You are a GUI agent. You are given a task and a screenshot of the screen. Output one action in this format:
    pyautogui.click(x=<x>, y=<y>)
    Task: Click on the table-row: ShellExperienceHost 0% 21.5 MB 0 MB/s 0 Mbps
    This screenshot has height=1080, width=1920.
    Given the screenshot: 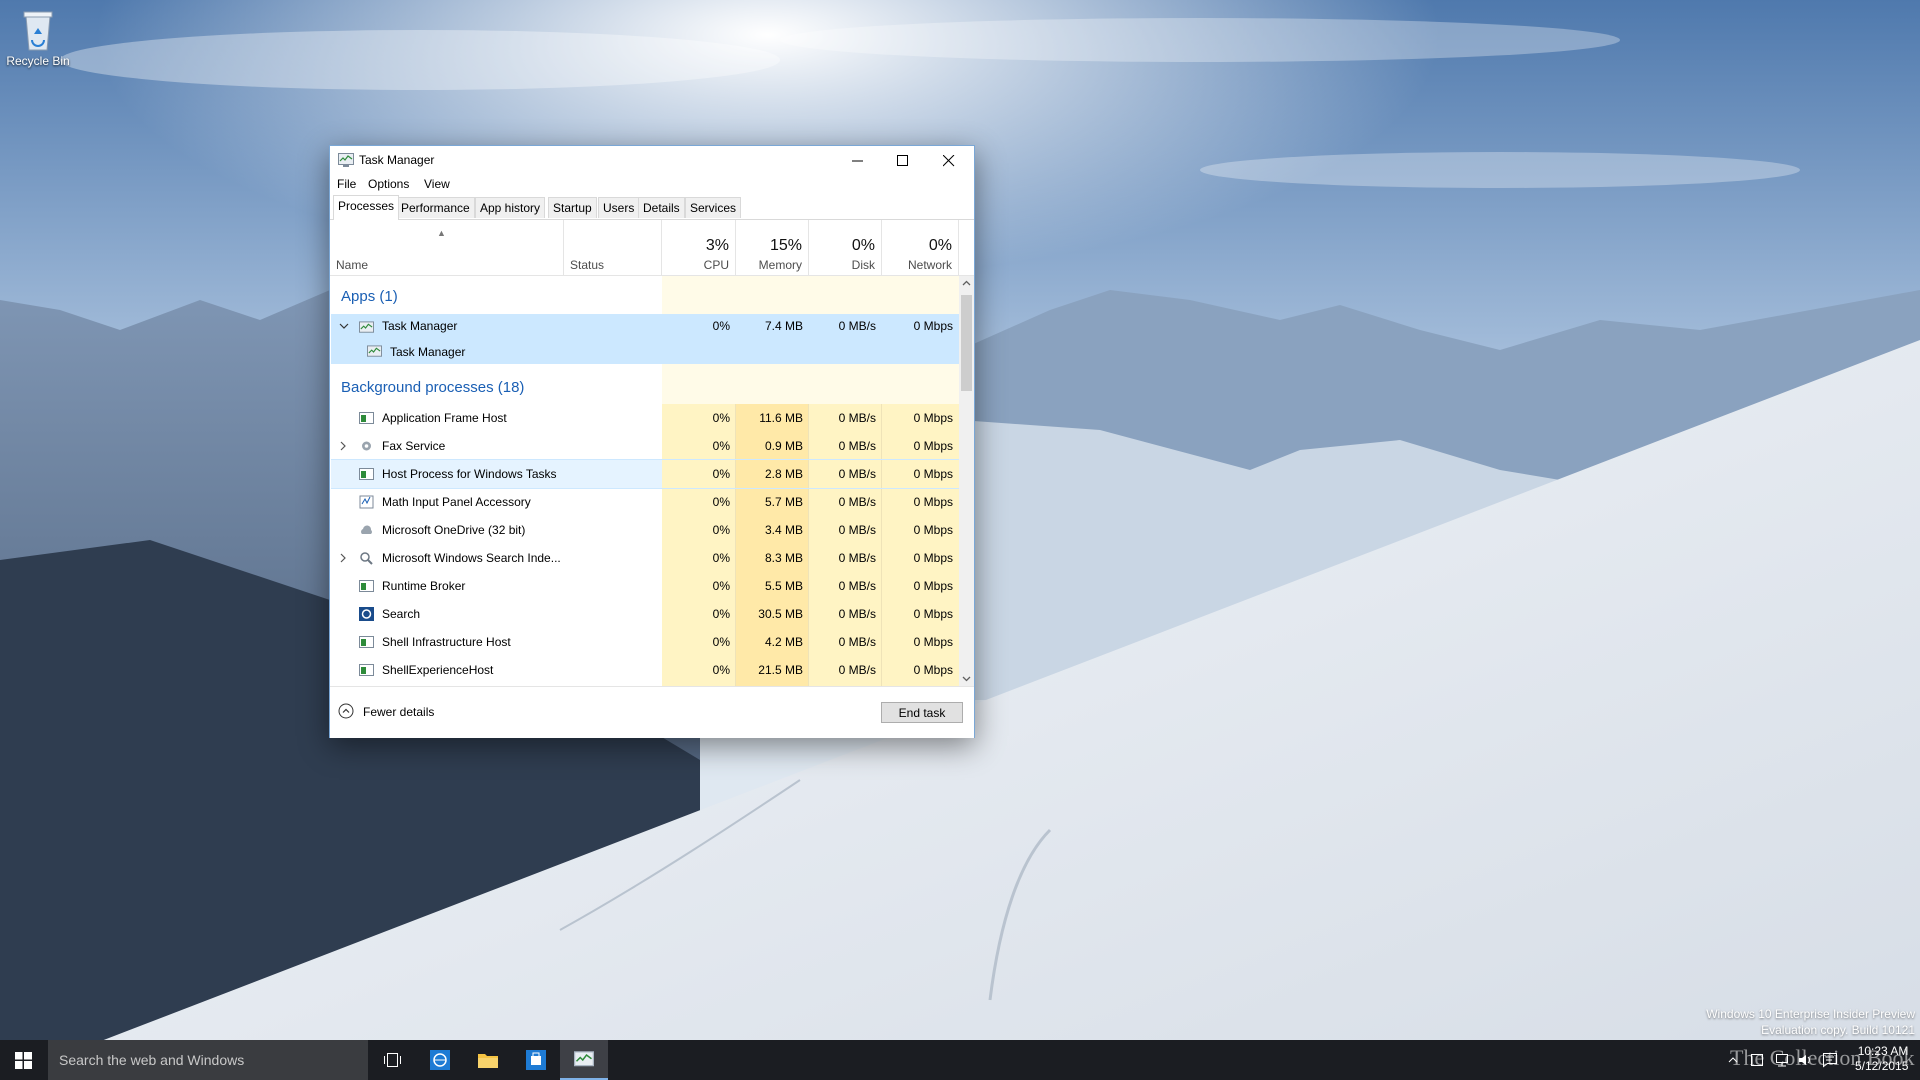 What is the action you would take?
    pyautogui.click(x=645, y=670)
    